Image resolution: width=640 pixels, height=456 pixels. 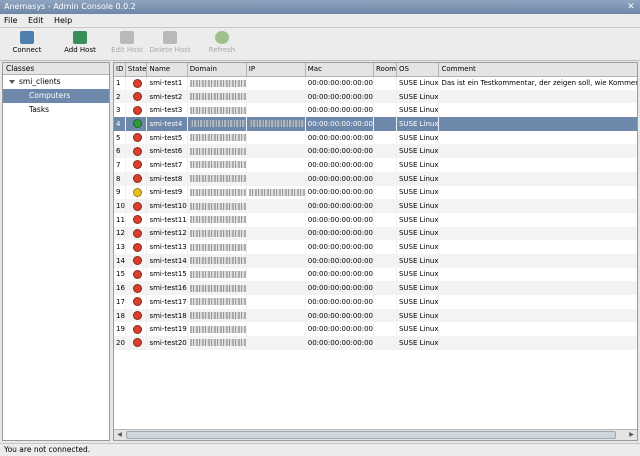 What do you see at coordinates (56, 110) in the screenshot?
I see `tree-item-tasks: Tasks` at bounding box center [56, 110].